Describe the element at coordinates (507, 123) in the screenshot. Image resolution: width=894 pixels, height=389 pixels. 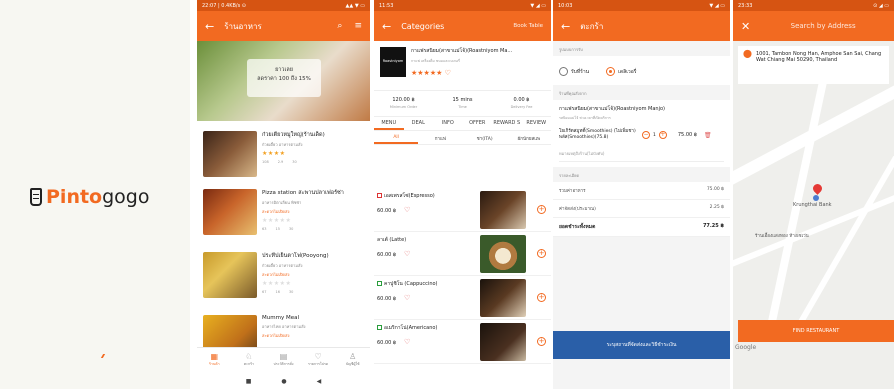
I see `tab-rewards: REWARD S` at that location.